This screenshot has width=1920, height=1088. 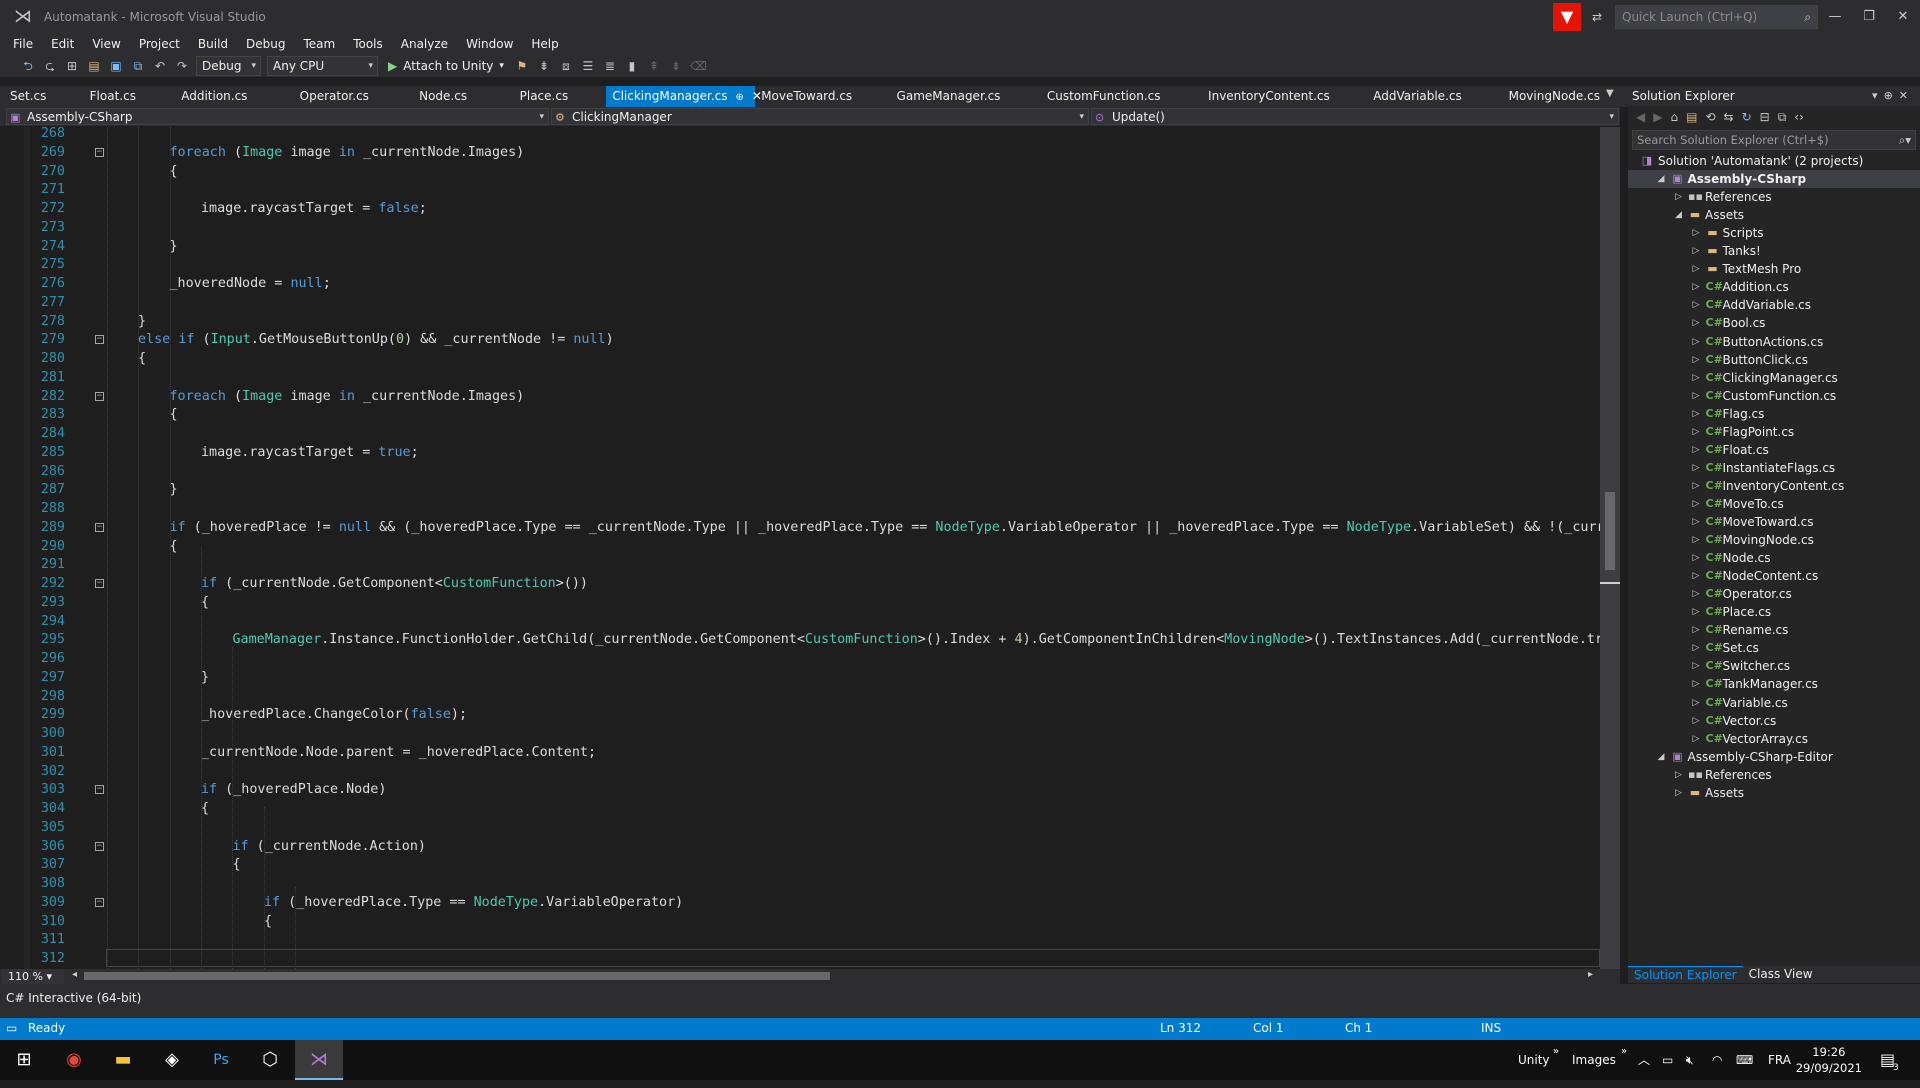 What do you see at coordinates (1774, 450) in the screenshot?
I see `tree-item-file: ▷ C# Float.cs` at bounding box center [1774, 450].